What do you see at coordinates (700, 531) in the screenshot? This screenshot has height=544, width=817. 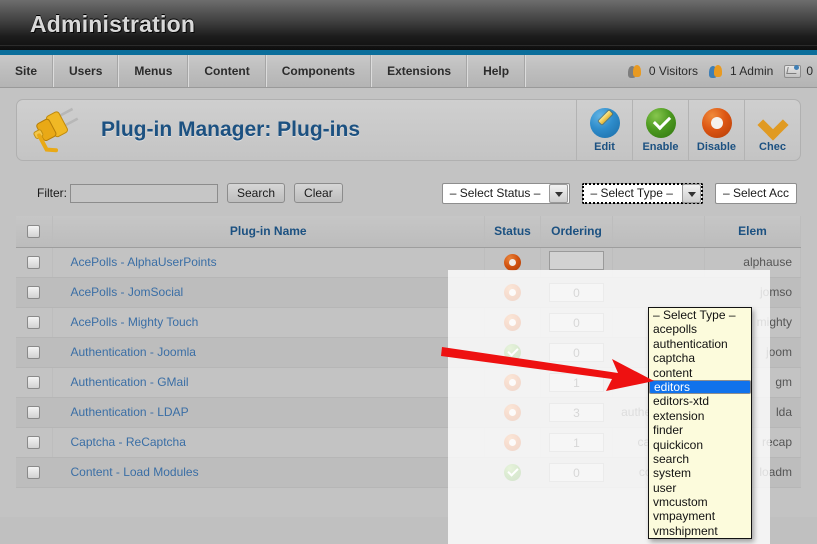 I see `dropdown-option: vmshipment` at bounding box center [700, 531].